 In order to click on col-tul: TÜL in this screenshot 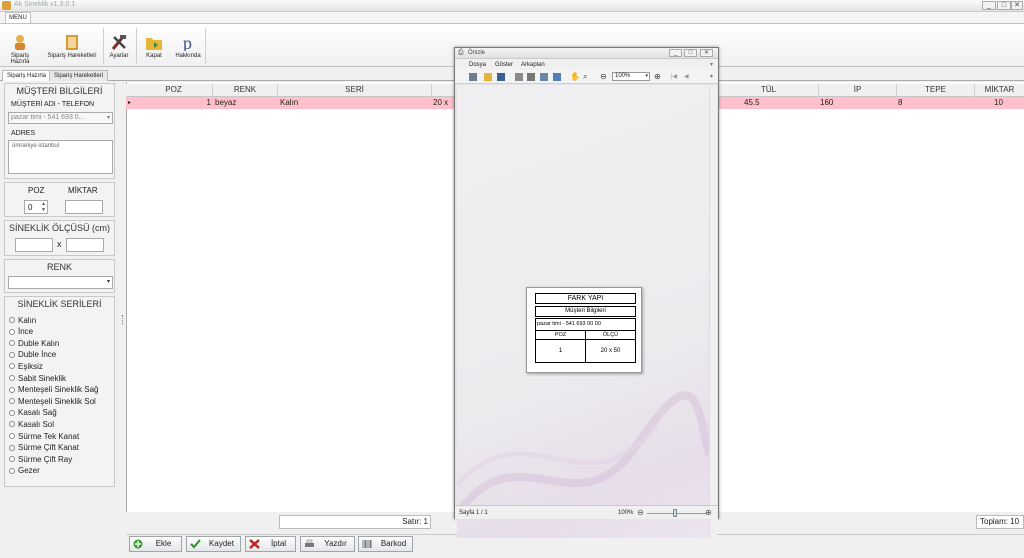, I will do `click(769, 90)`.